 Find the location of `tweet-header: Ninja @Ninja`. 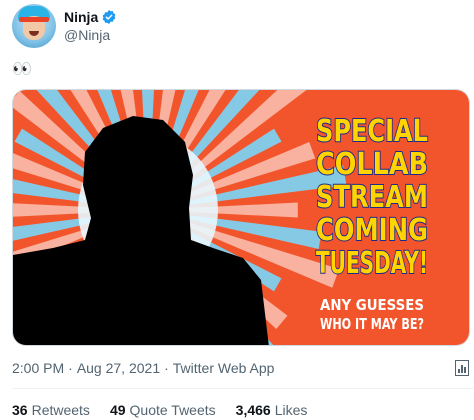

tweet-header: Ninja @Ninja is located at coordinates (64, 26).